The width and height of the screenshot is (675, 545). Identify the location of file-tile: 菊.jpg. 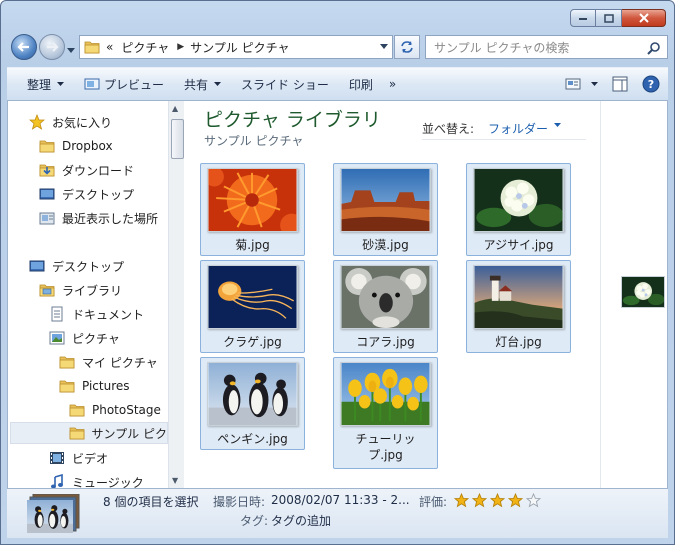
(252, 209).